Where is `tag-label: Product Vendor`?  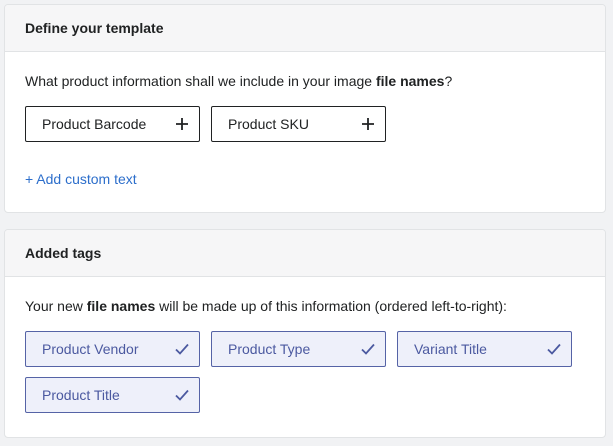 tag-label: Product Vendor is located at coordinates (90, 349).